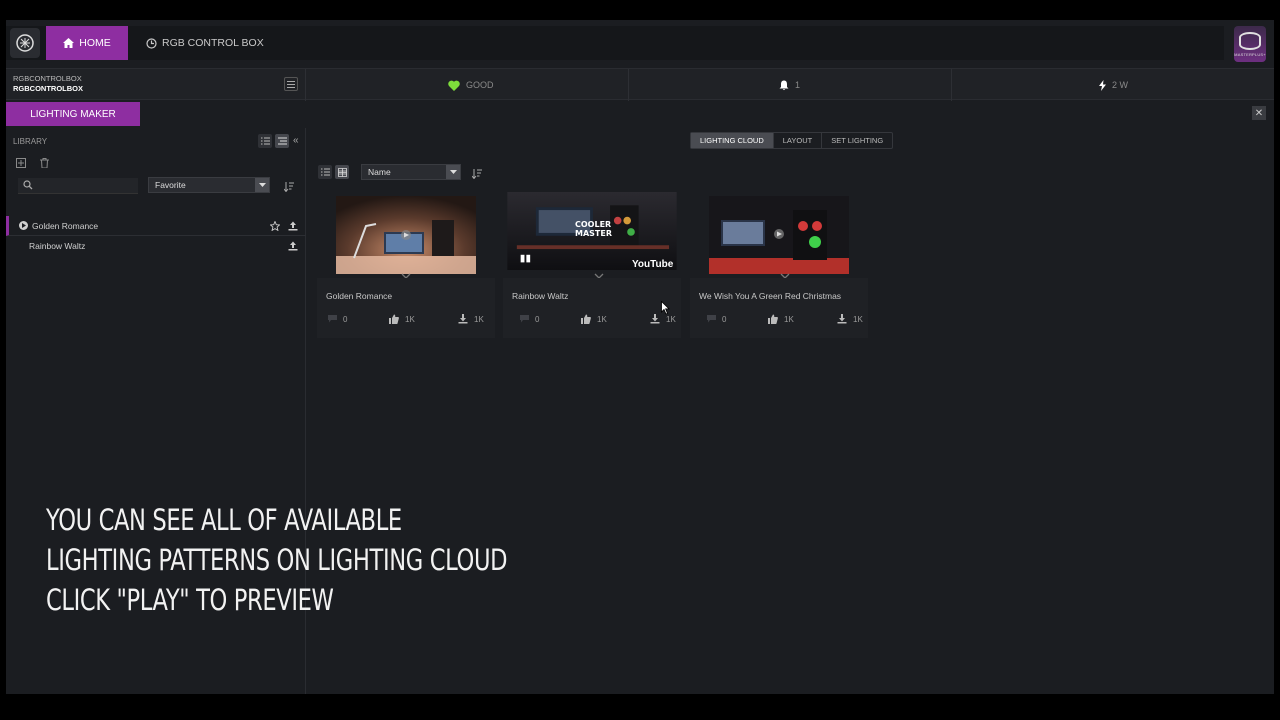  What do you see at coordinates (593, 229) in the screenshot?
I see `cooler-master-logo-text: COOLER MASTER` at bounding box center [593, 229].